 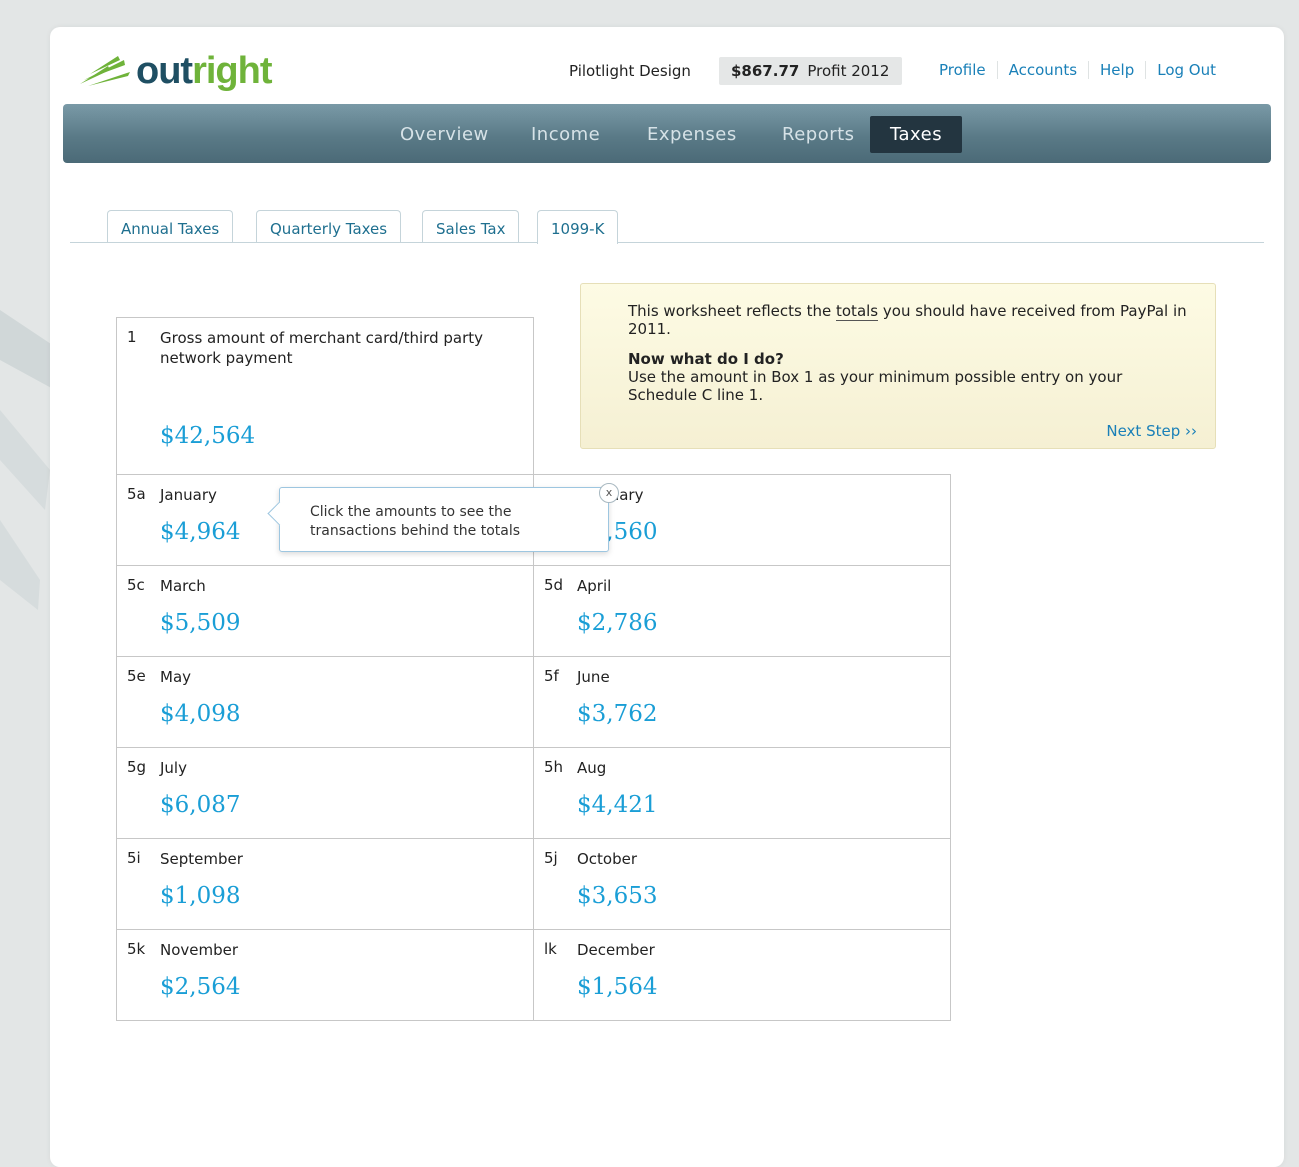 I want to click on month-amount: $6,087, so click(x=200, y=805).